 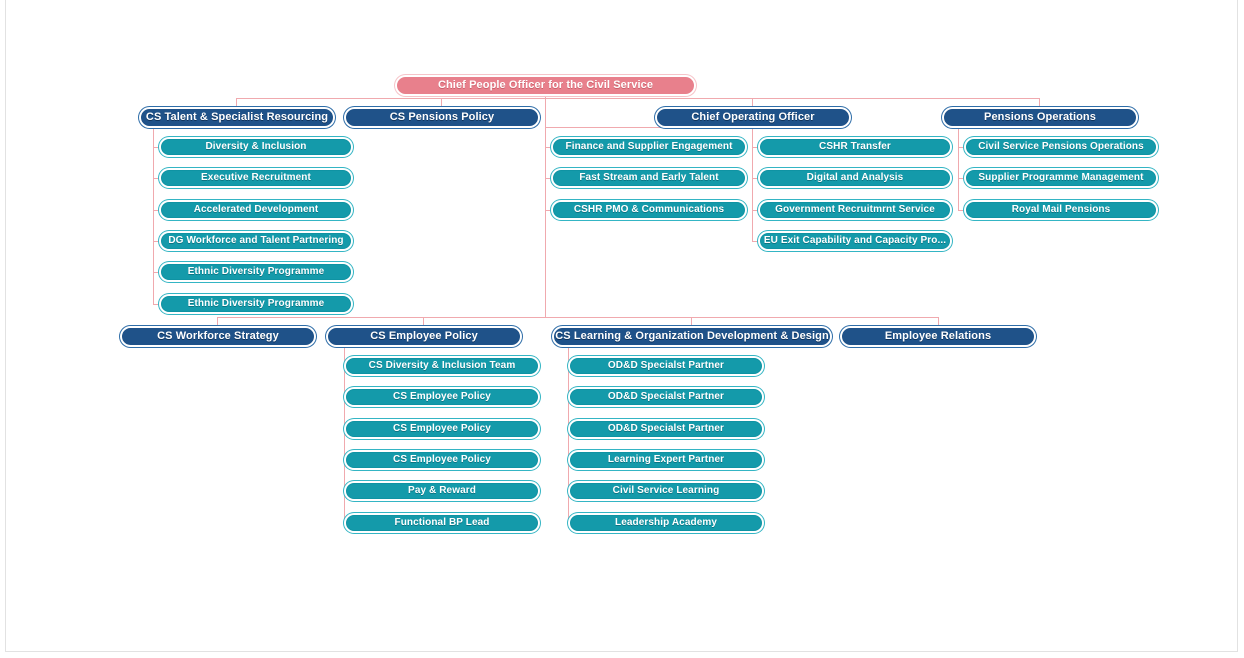 I want to click on node-civil-service-pensions-operations: Civil Service Pensions Operations, so click(x=1061, y=147).